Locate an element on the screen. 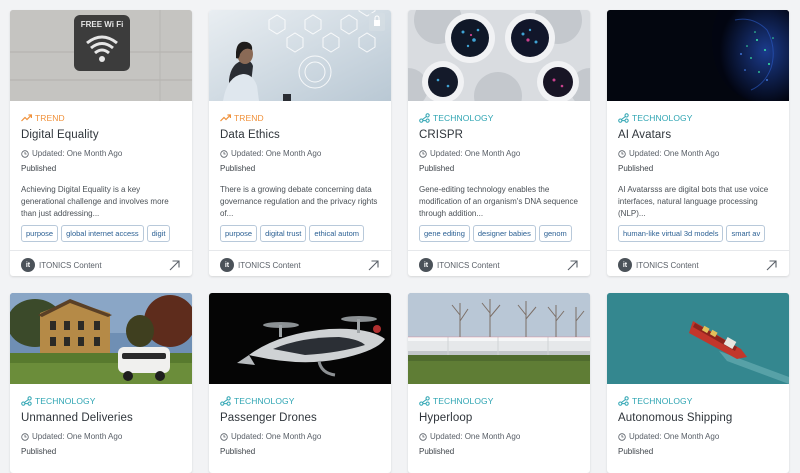 The height and width of the screenshot is (473, 800). card-tags: gene editing designer babies genom is located at coordinates (499, 233).